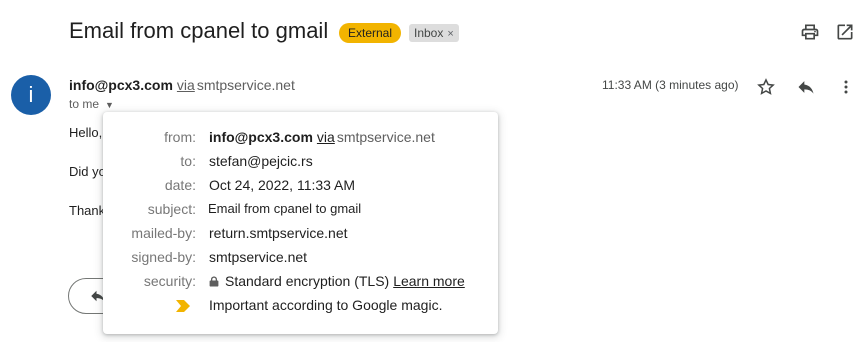  I want to click on details-mailed-by-row: mailed-by: return.smtpservice.net, so click(300, 235).